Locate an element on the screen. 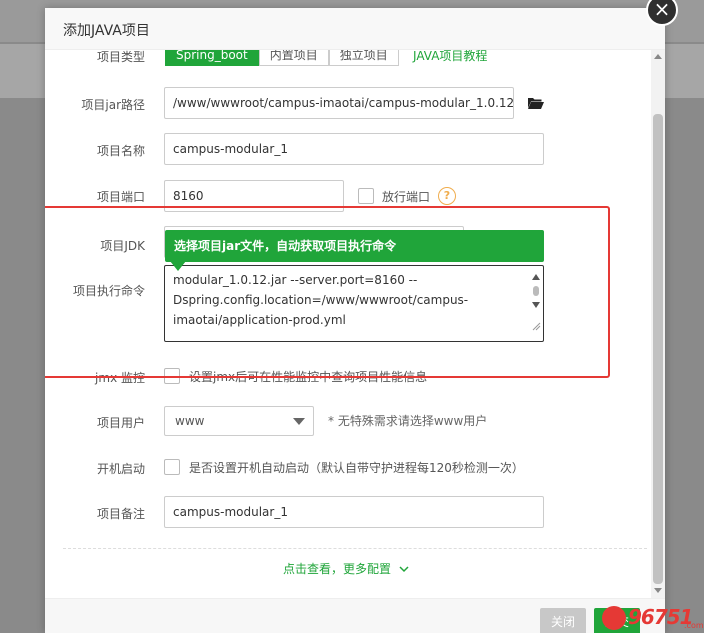 The image size is (704, 633). autostart-checkbox-label: 是否设置开机自动启动（默认自带守护进程每120秒检测一次） is located at coordinates (356, 468).